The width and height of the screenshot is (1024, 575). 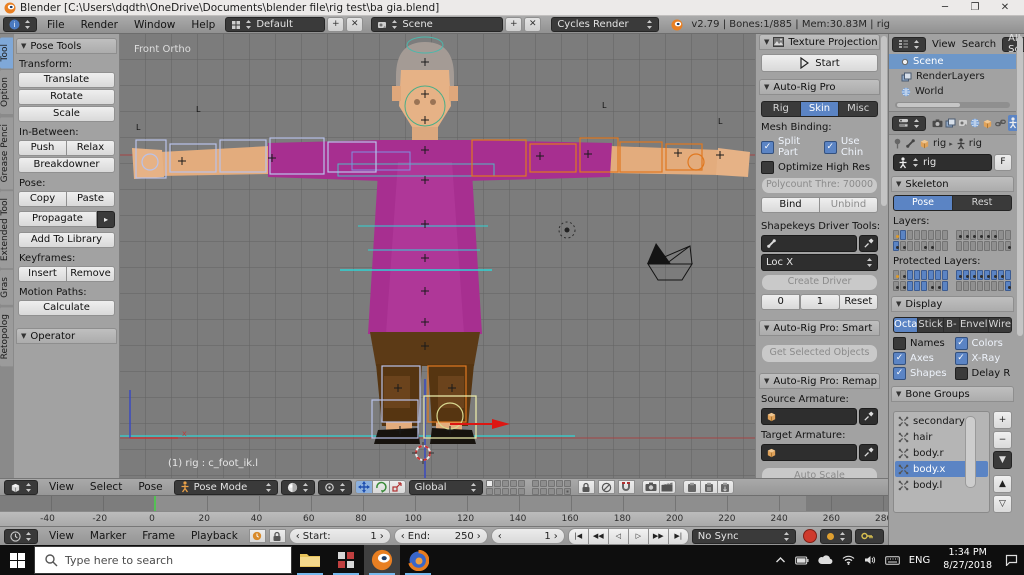 I want to click on calculate-paths-button: Calculate, so click(x=66, y=308).